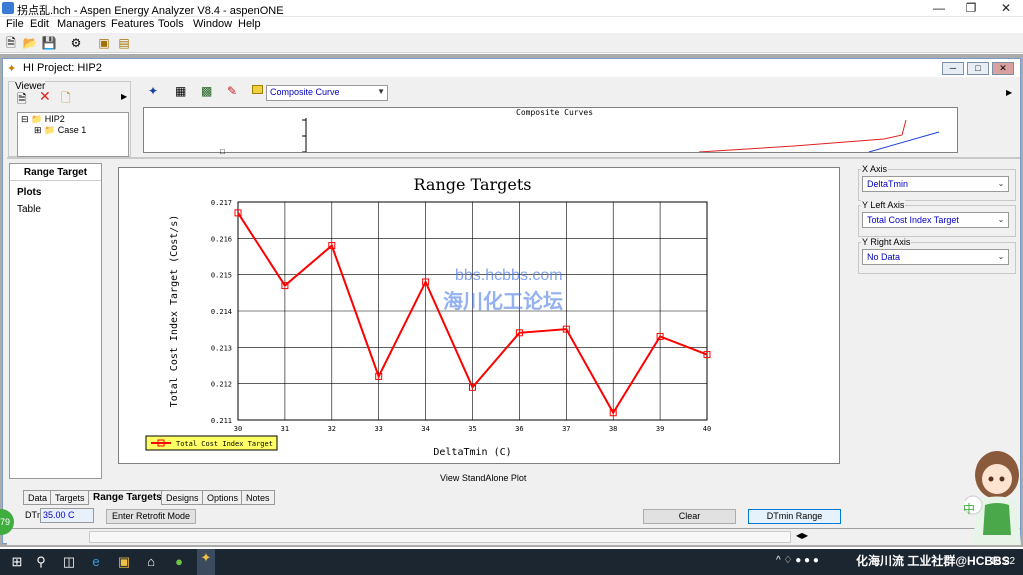  I want to click on cold-composite-curve, so click(904, 141).